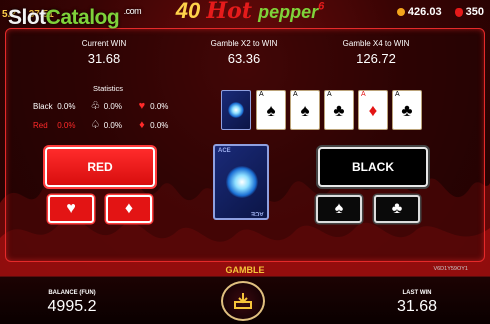 The height and width of the screenshot is (324, 490). I want to click on pepper-count: 350, so click(474, 12).